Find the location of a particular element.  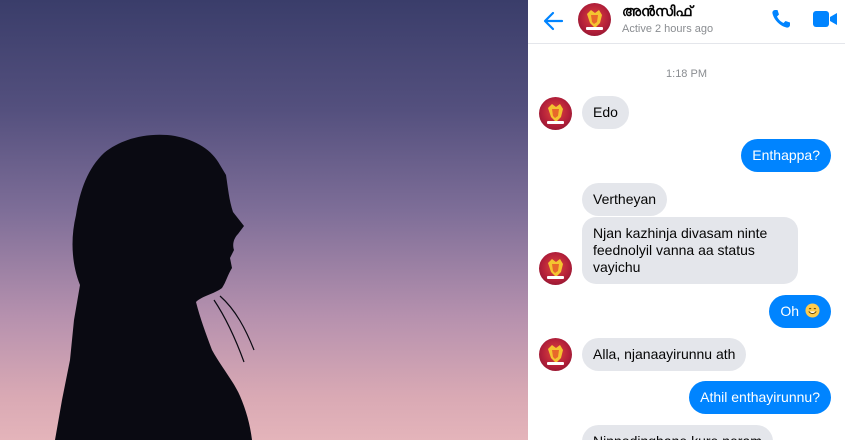

voice-call-button is located at coordinates (781, 19).